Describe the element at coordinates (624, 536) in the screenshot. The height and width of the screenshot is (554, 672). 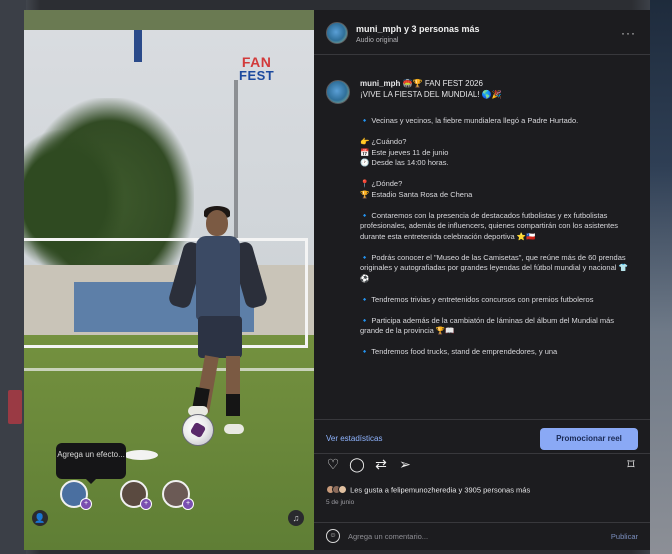
I see `publish-button: Publicar` at that location.